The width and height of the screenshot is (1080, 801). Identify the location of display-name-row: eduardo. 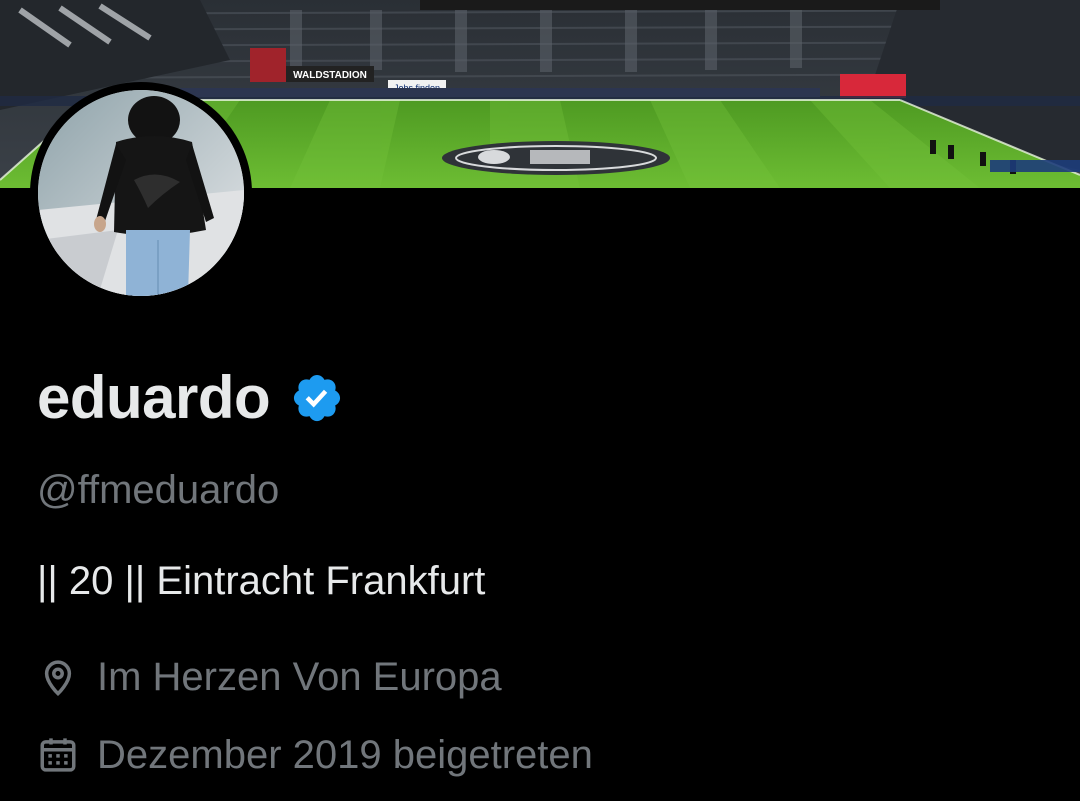
(190, 398).